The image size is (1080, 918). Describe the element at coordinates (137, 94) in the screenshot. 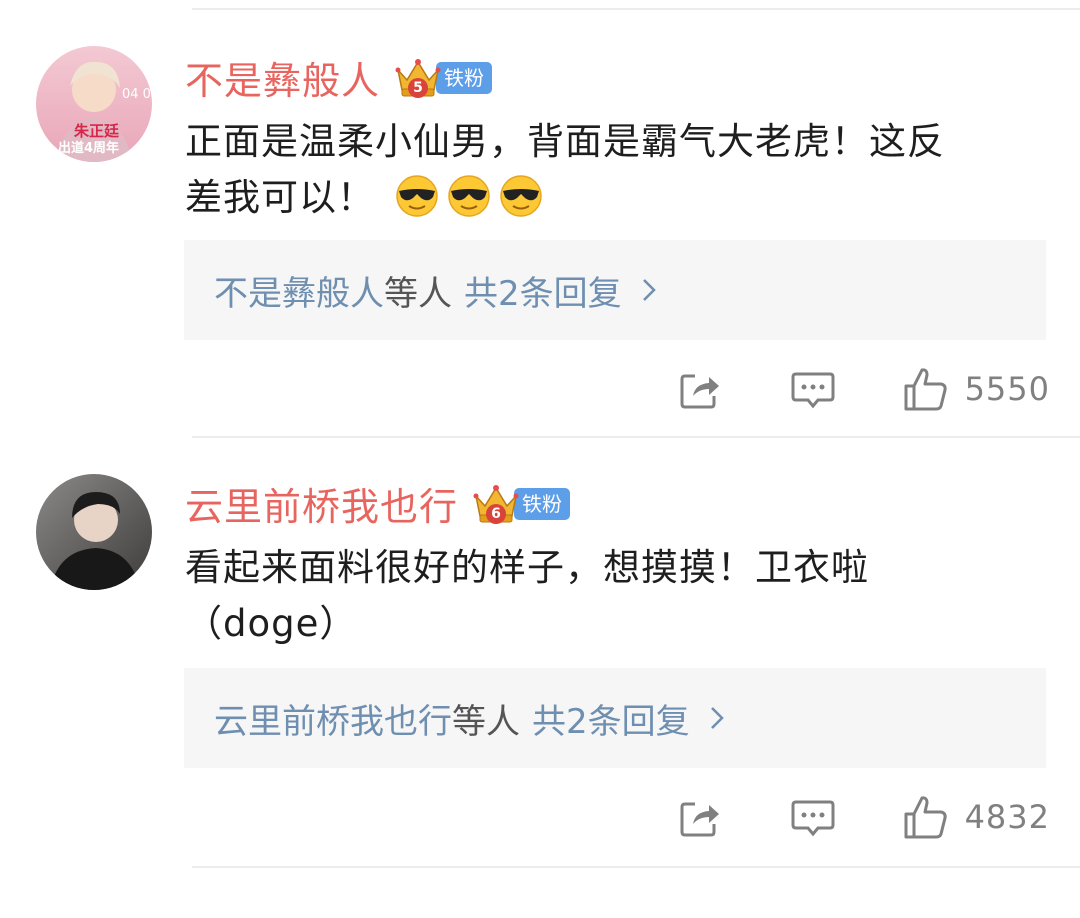

I see `avatar-date: 04 08` at that location.